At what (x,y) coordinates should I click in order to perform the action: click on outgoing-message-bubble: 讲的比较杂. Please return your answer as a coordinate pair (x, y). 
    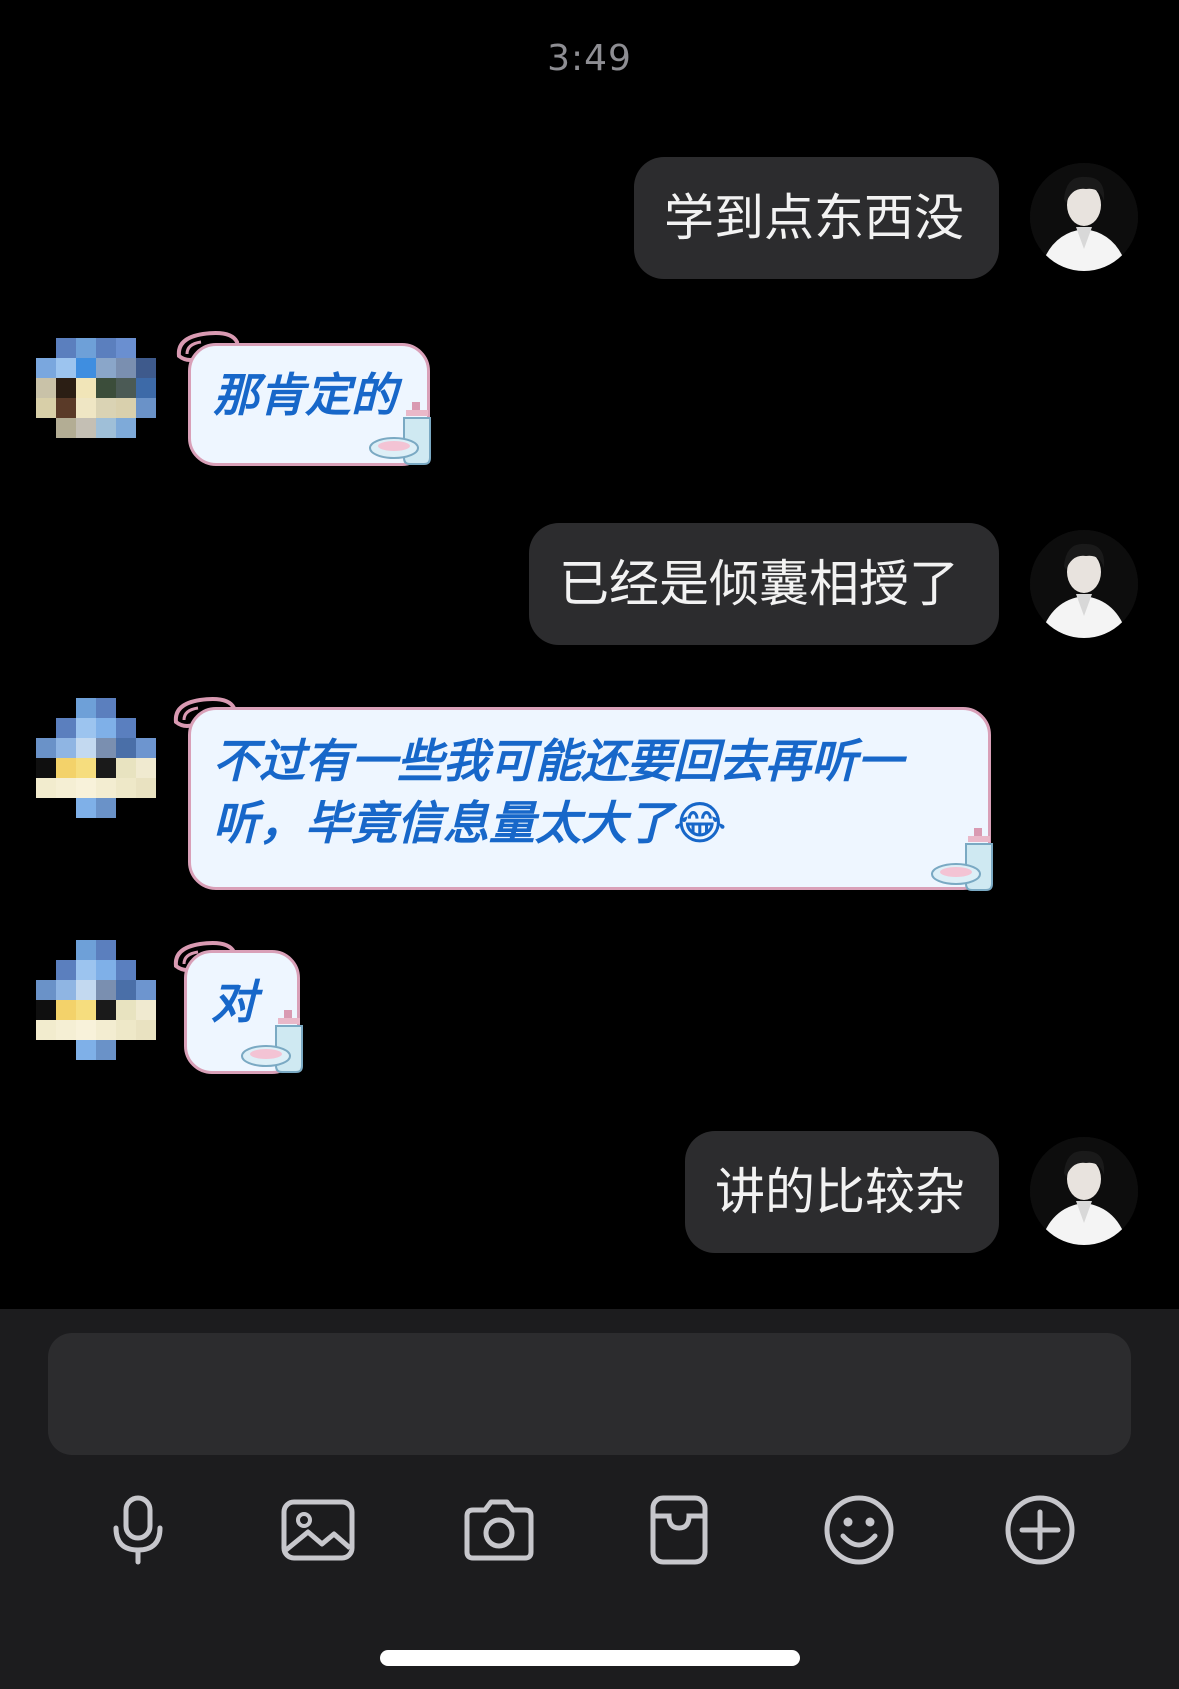
    Looking at the image, I should click on (842, 1192).